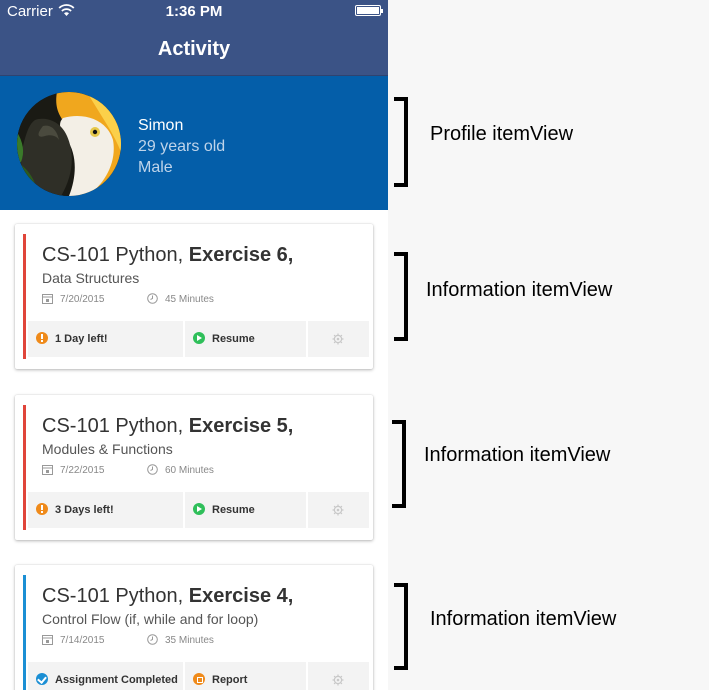 This screenshot has height=690, width=709. What do you see at coordinates (180, 299) in the screenshot?
I see `card-duration: 45 Minutes` at bounding box center [180, 299].